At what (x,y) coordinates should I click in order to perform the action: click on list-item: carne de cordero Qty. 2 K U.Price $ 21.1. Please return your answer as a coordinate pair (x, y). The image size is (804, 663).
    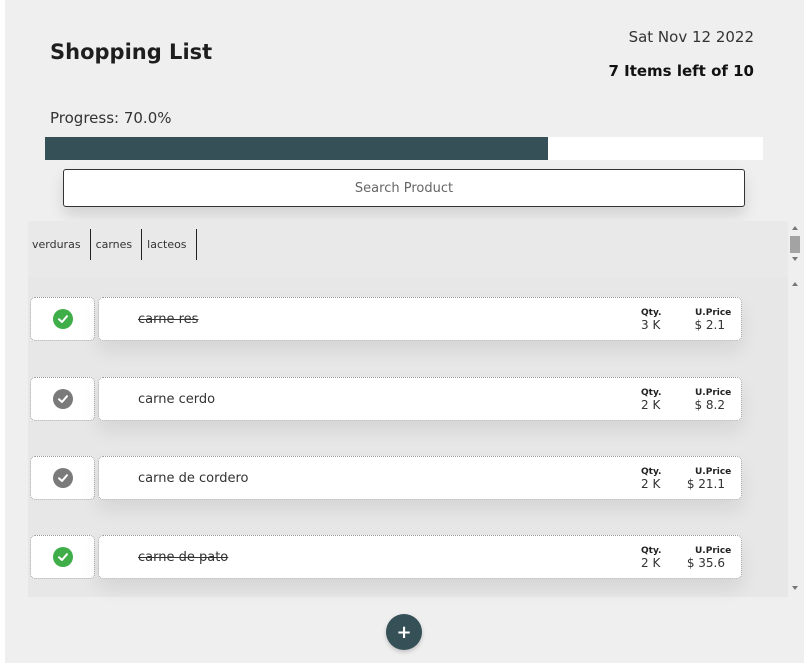
    Looking at the image, I should click on (386, 478).